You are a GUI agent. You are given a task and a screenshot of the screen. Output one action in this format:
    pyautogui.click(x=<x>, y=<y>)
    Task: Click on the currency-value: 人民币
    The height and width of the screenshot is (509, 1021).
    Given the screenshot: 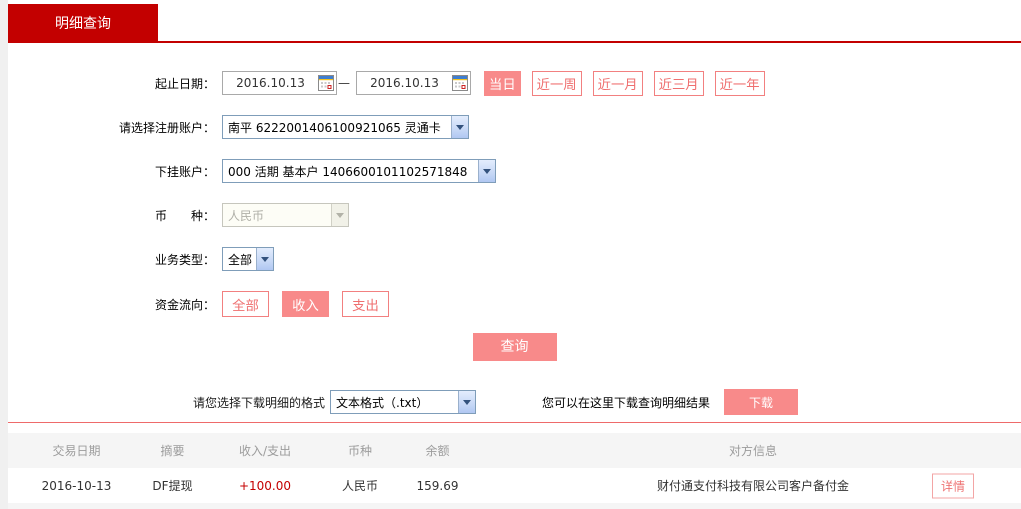 What is the action you would take?
    pyautogui.click(x=246, y=215)
    